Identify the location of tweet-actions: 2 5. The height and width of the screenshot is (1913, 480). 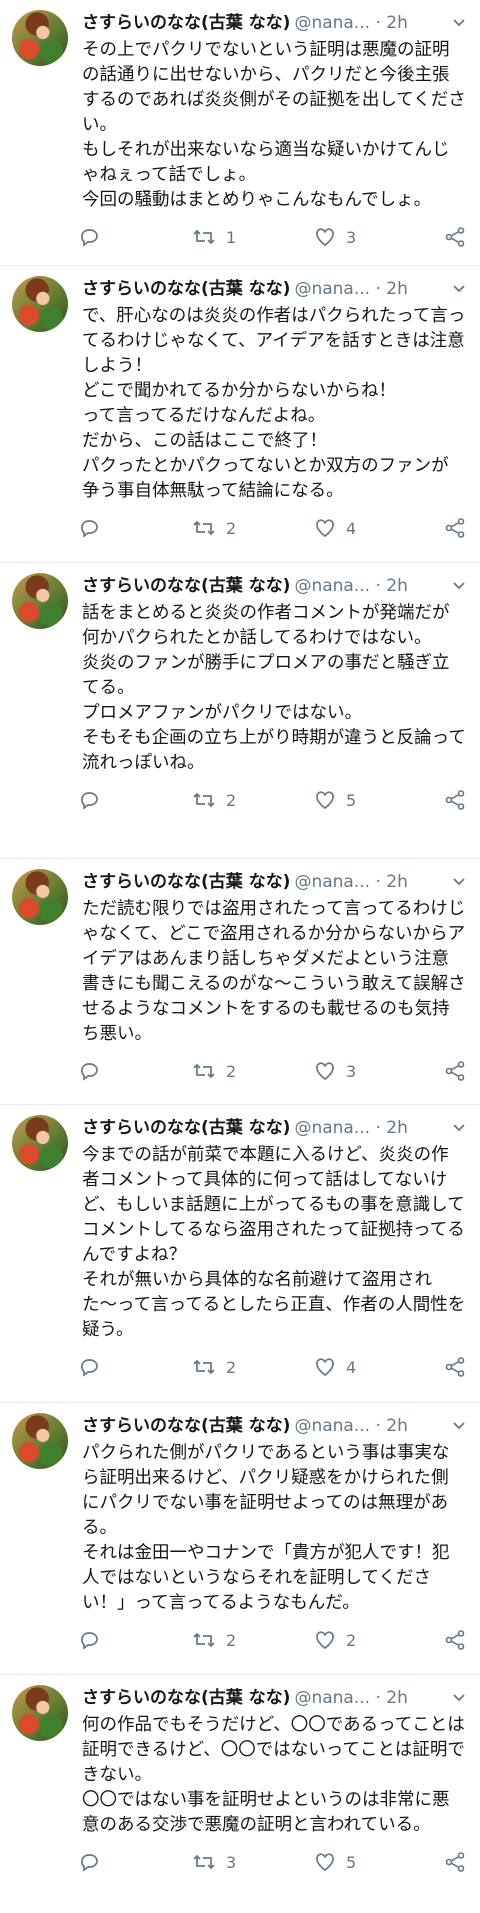
(272, 800).